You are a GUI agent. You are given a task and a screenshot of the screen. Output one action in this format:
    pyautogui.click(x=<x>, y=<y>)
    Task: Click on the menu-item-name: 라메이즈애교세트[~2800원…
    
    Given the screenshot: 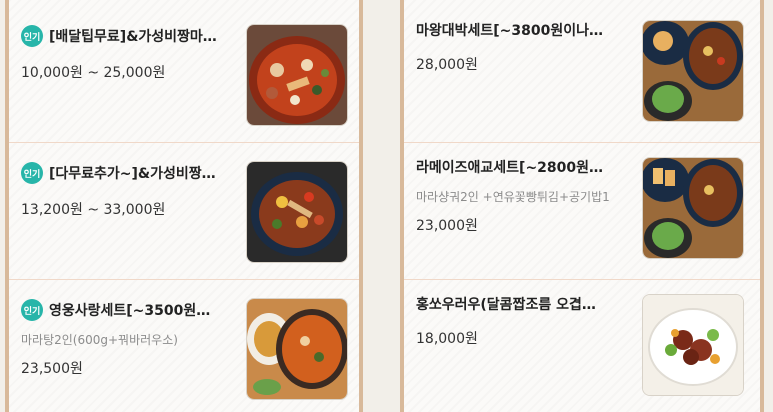 What is the action you would take?
    pyautogui.click(x=510, y=168)
    